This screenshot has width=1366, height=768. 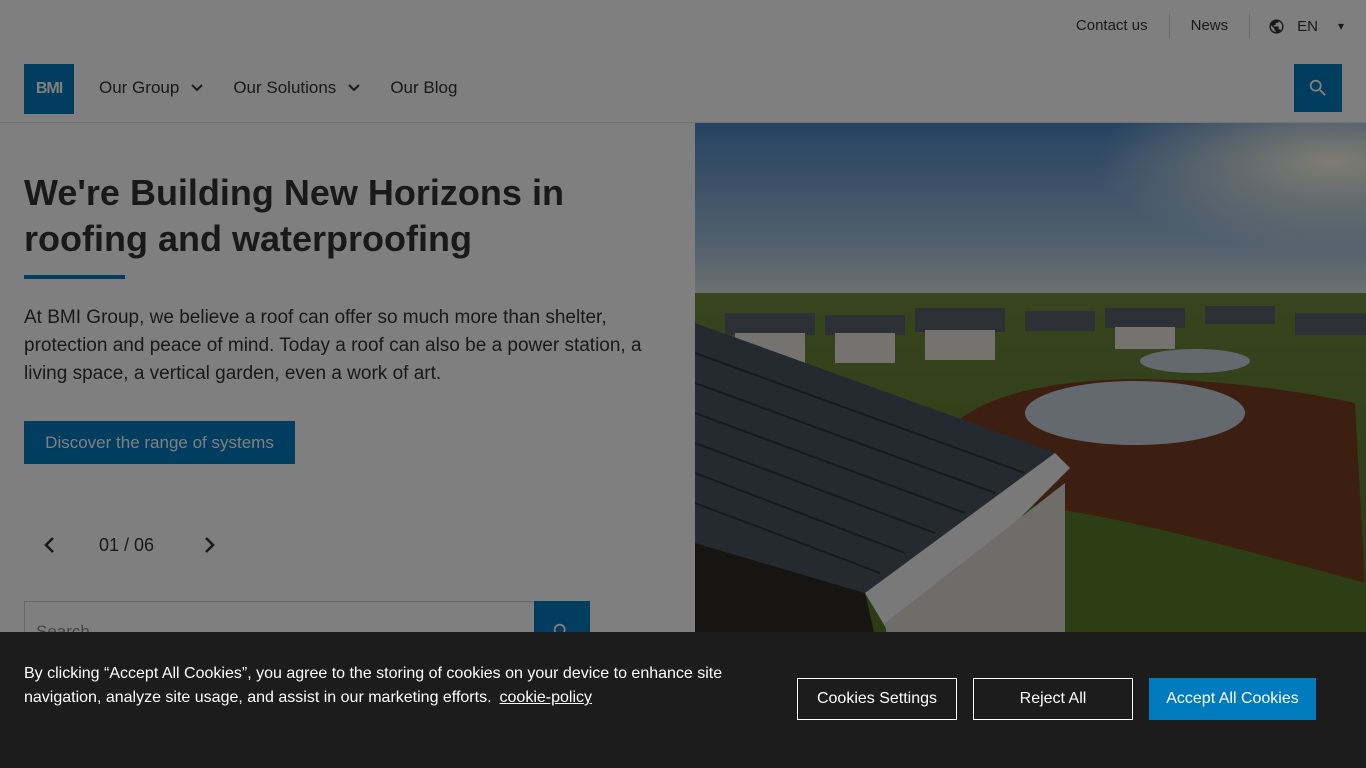 I want to click on accept-all-cookies-button: Accept All Cookies, so click(x=1232, y=699).